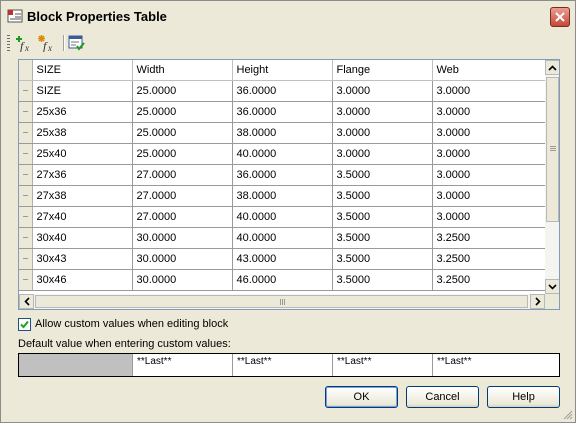  What do you see at coordinates (82, 154) in the screenshot?
I see `cell-size: 25x40` at bounding box center [82, 154].